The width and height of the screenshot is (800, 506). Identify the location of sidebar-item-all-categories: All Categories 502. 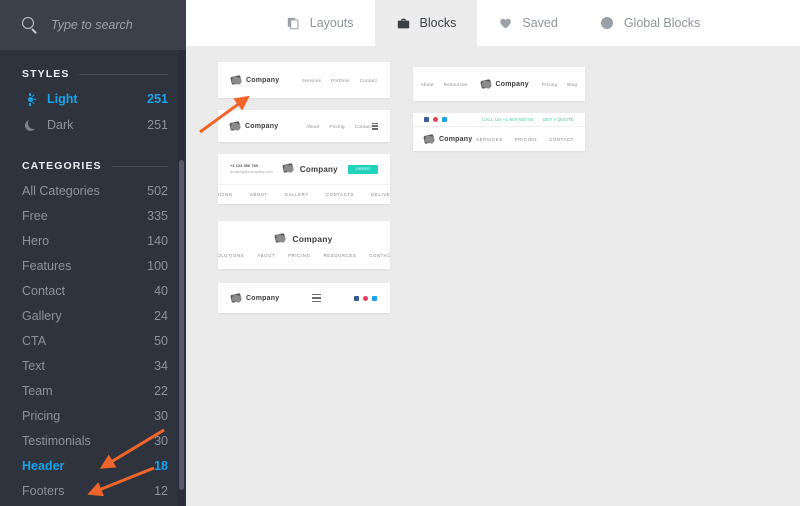
(93, 190).